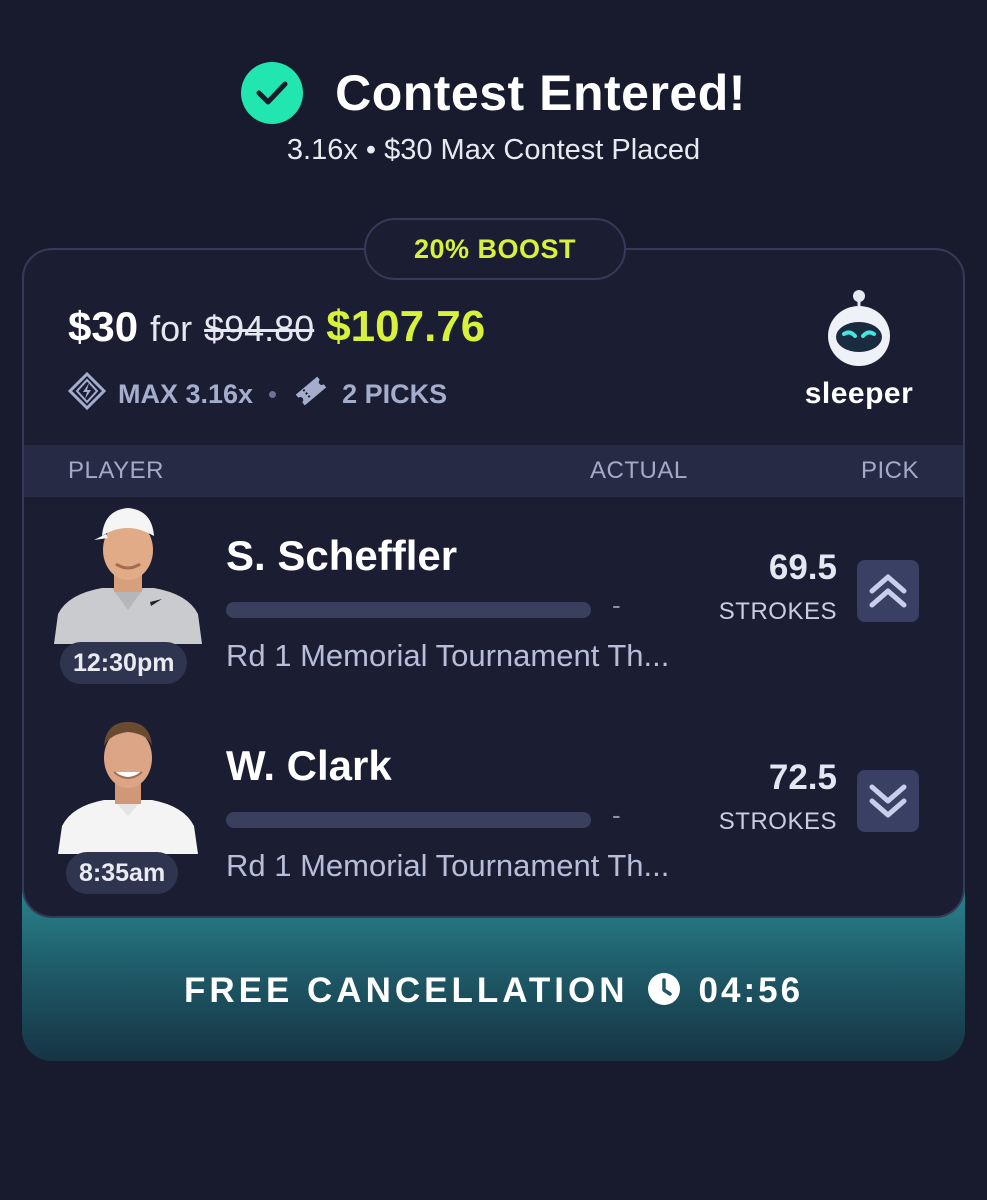 The height and width of the screenshot is (1200, 987). What do you see at coordinates (309, 765) in the screenshot?
I see `player-name: W. Clark` at bounding box center [309, 765].